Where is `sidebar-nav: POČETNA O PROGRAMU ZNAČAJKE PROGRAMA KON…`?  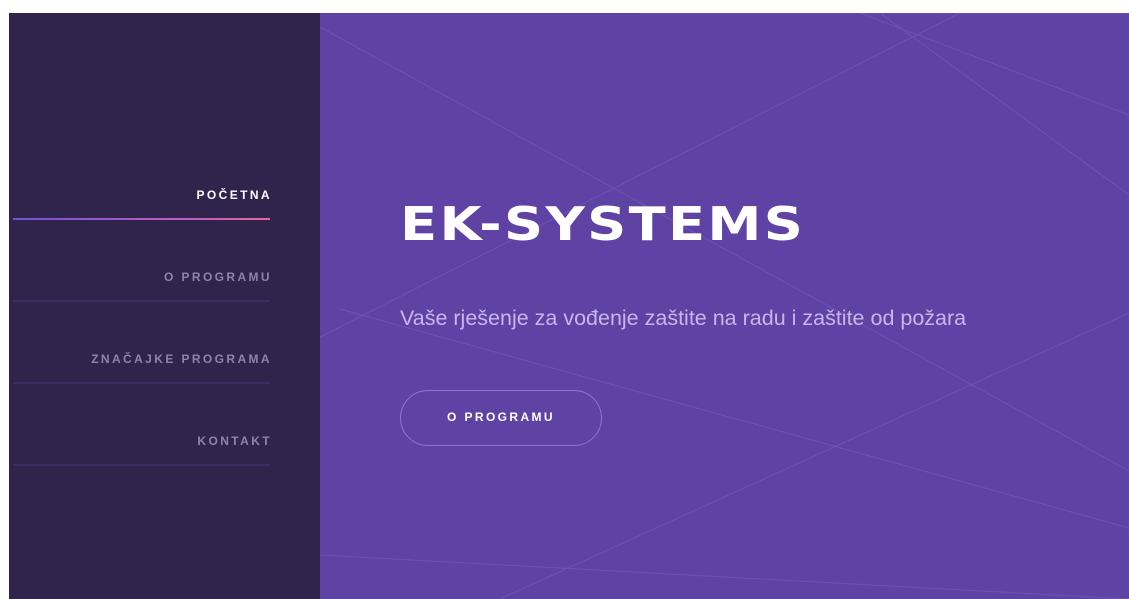
sidebar-nav: POČETNA O PROGRAMU ZNAČAJKE PROGRAMA KON… is located at coordinates (141, 341).